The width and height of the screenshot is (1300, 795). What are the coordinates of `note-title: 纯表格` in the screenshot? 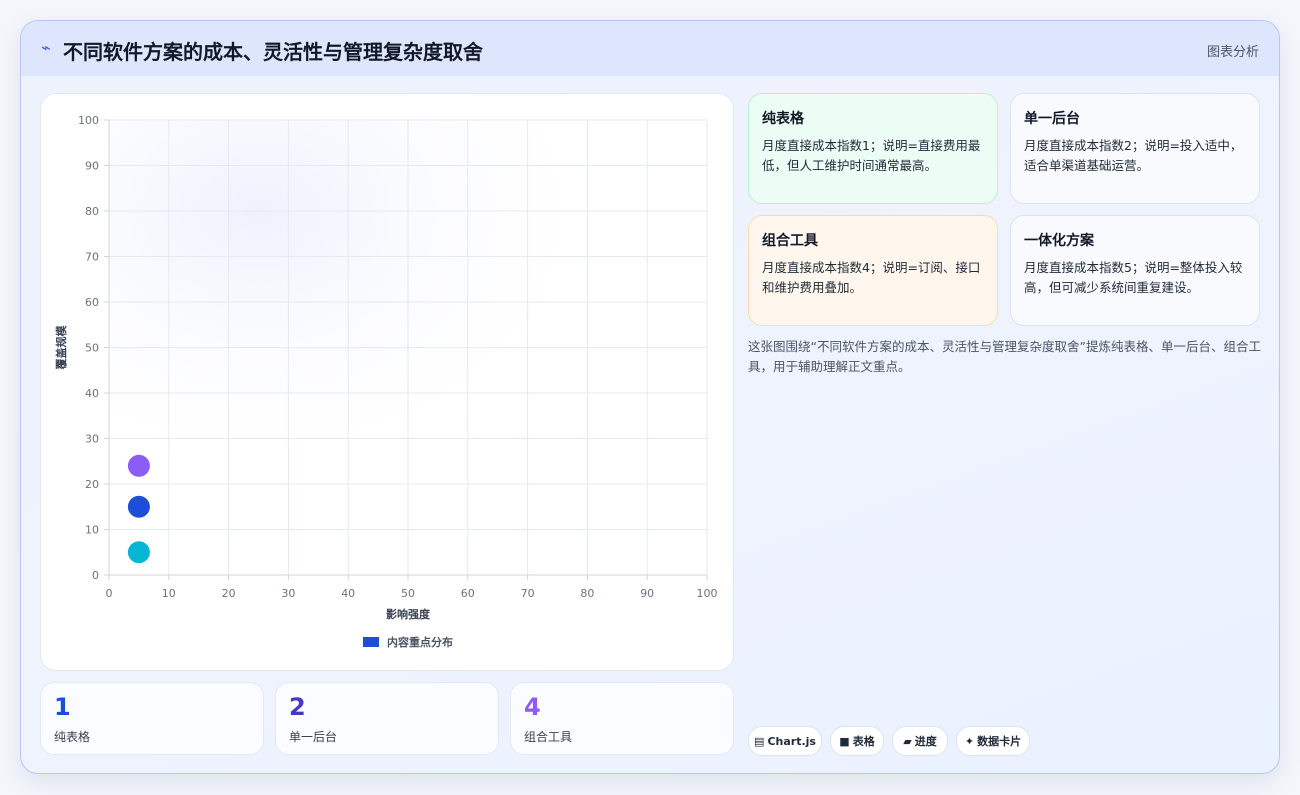 It's located at (783, 119).